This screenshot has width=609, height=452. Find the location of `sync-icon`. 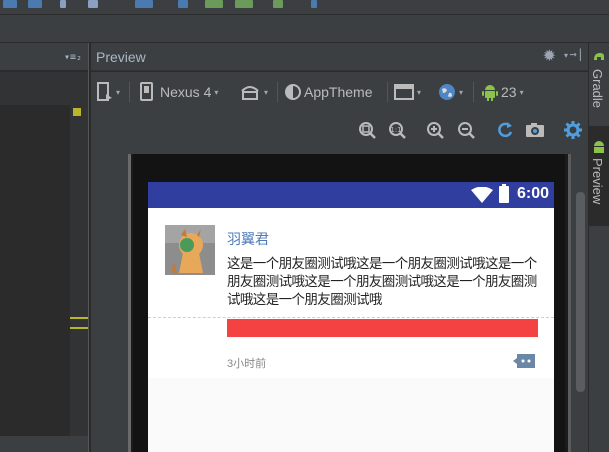

sync-icon is located at coordinates (35, 4).